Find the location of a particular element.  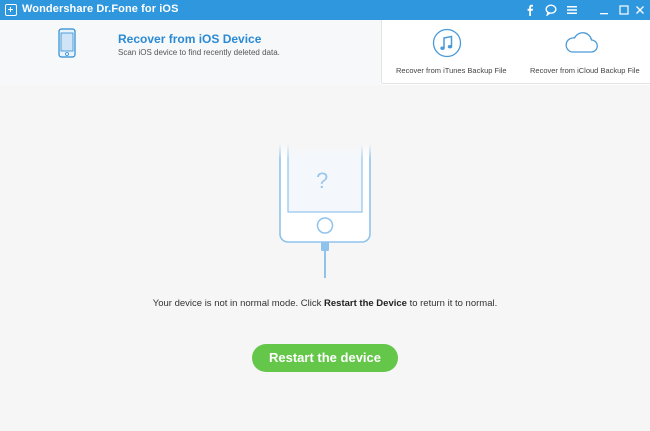

tab-recover-from-itunes: Recover from iTunes Backup File is located at coordinates (450, 52).